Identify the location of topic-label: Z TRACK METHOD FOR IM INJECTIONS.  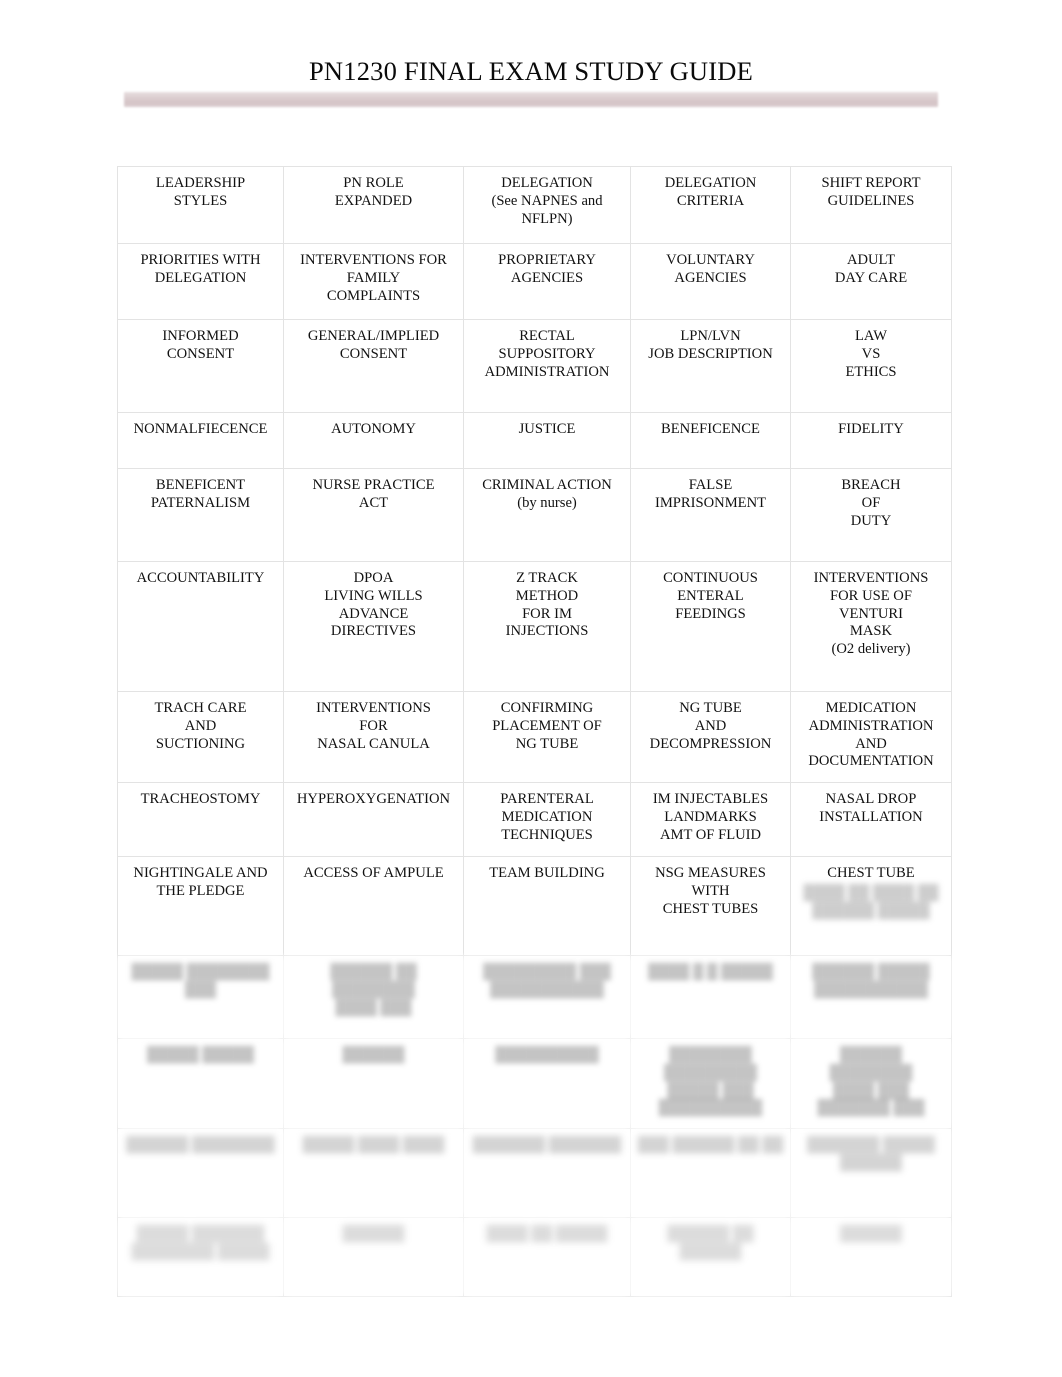
(547, 605).